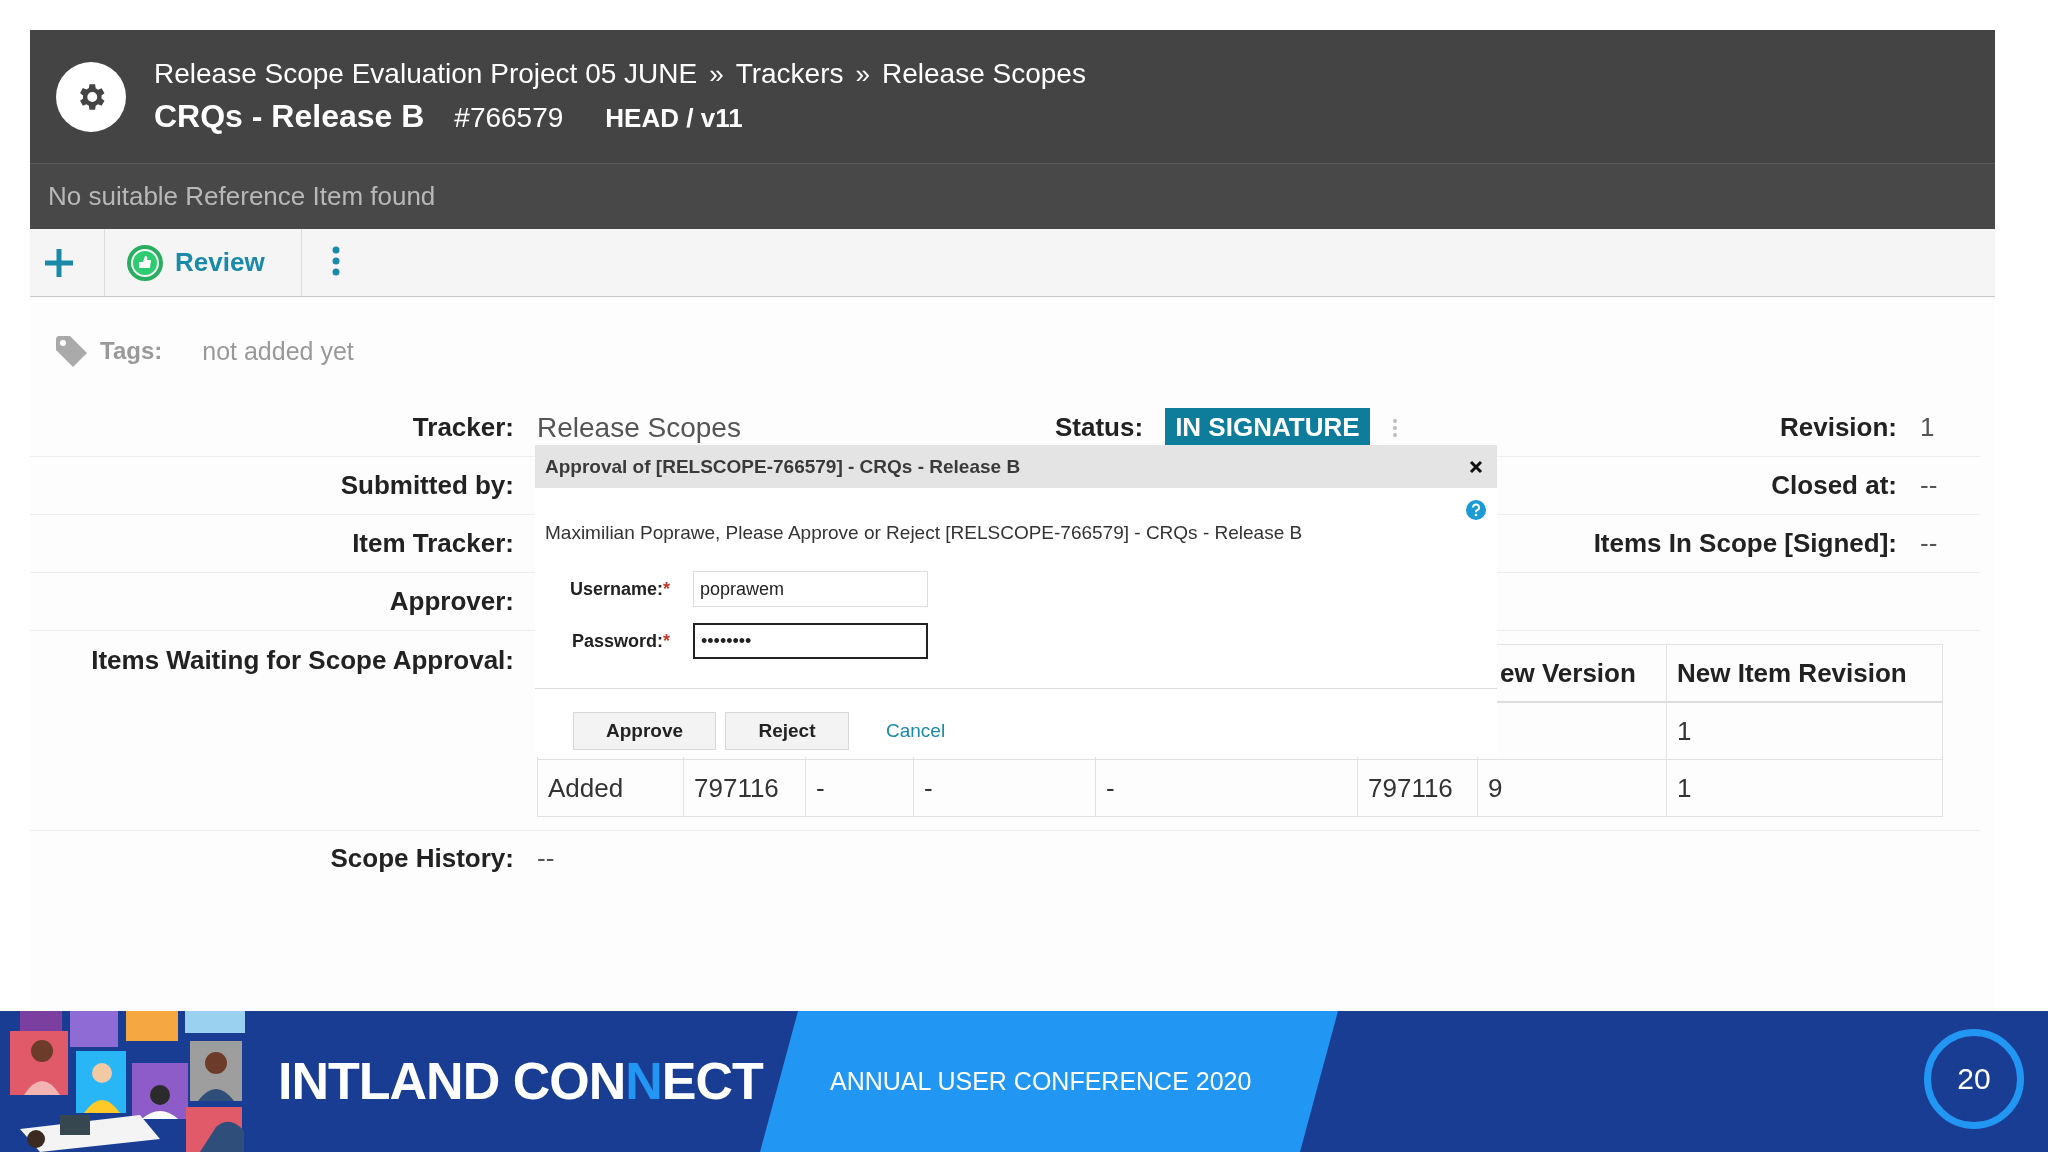 This screenshot has height=1152, width=2048. Describe the element at coordinates (71, 351) in the screenshot. I see `tag-icon` at that location.